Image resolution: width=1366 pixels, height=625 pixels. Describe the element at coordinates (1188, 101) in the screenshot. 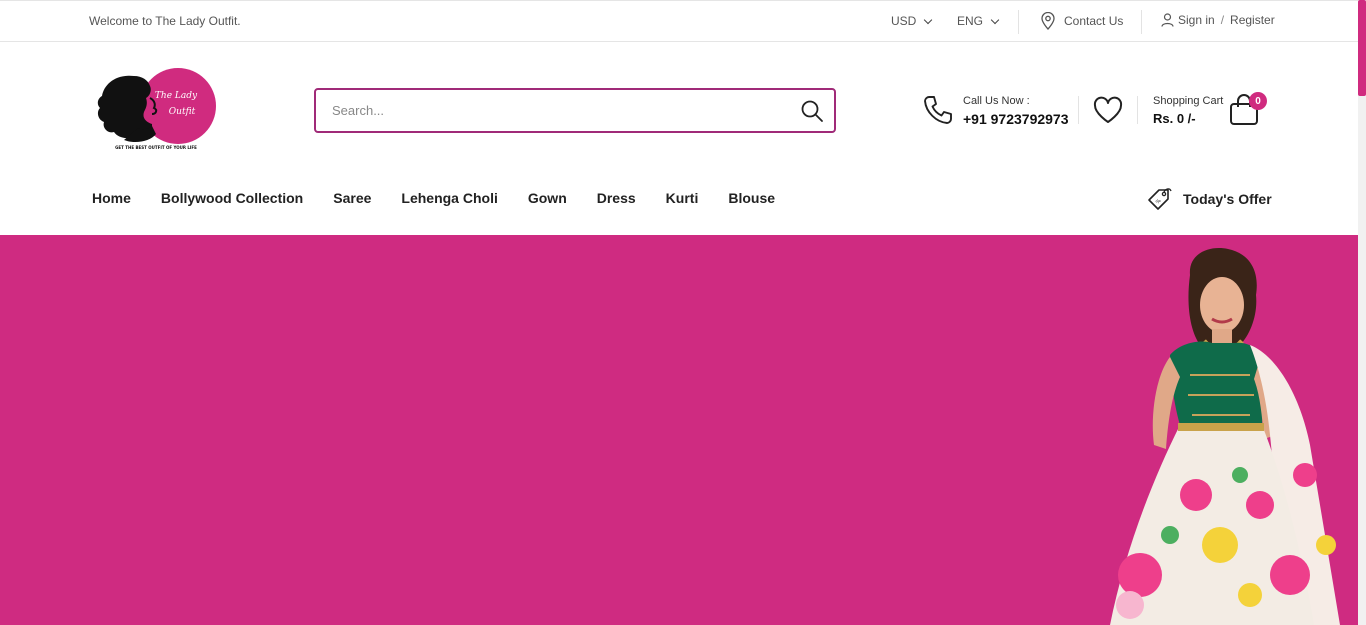

I see `cart-label: Shopping Cart` at that location.